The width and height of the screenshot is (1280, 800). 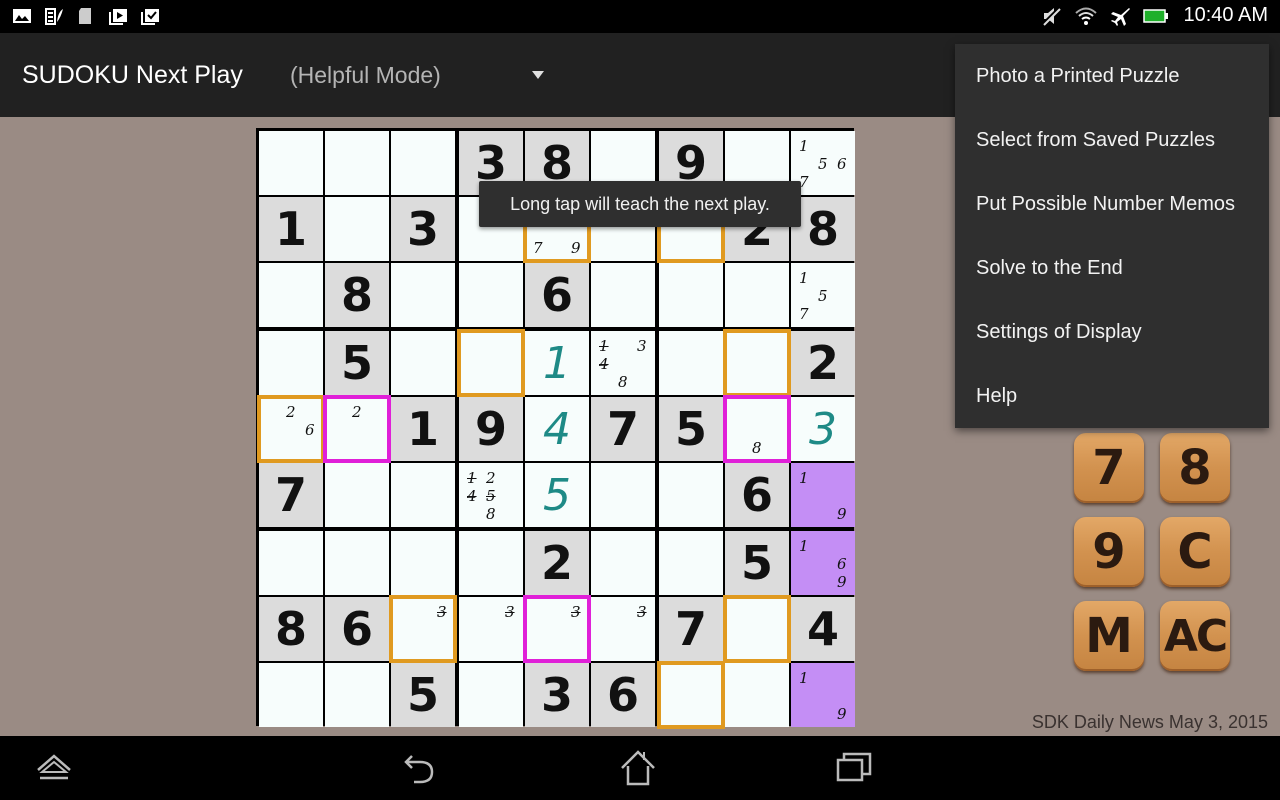 I want to click on sudoku-cell-r5c3: 1, so click(x=423, y=429).